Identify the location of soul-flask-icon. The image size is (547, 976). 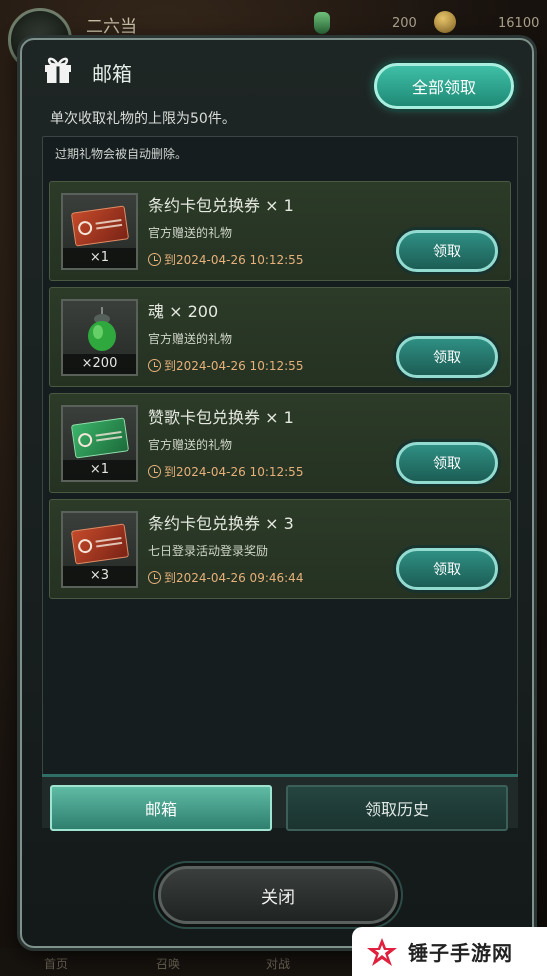
(322, 23).